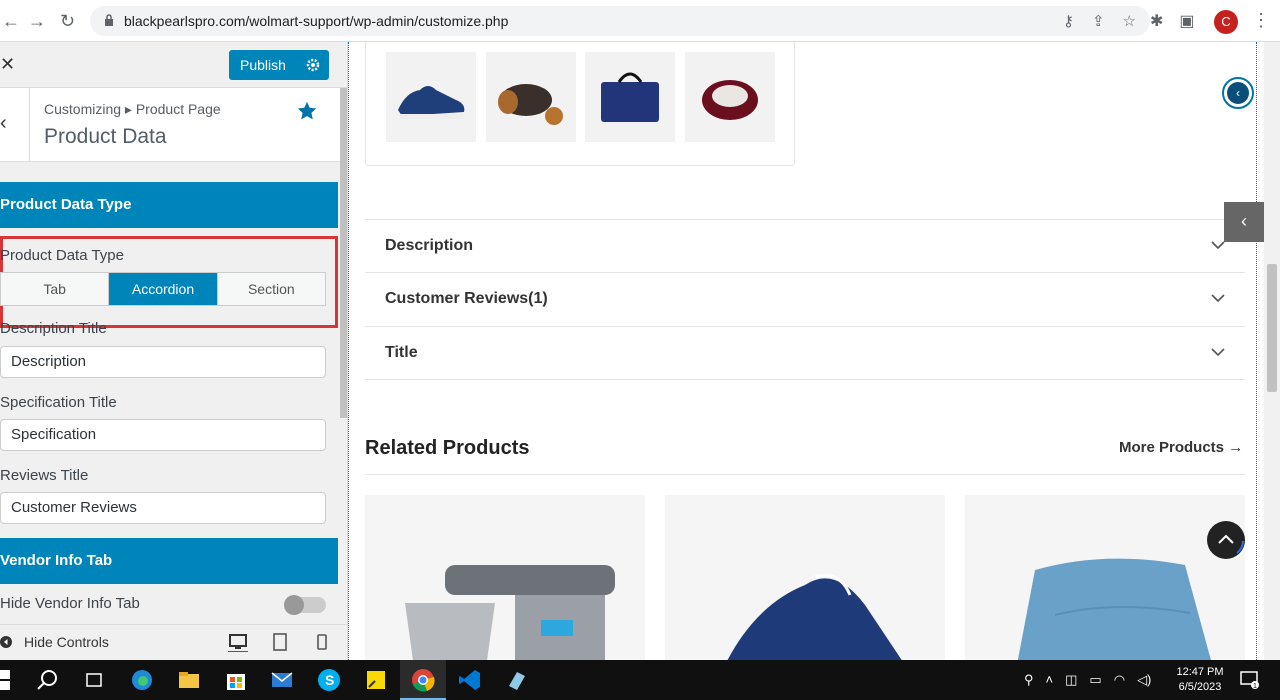  I want to click on svg-text: S, so click(329, 680).